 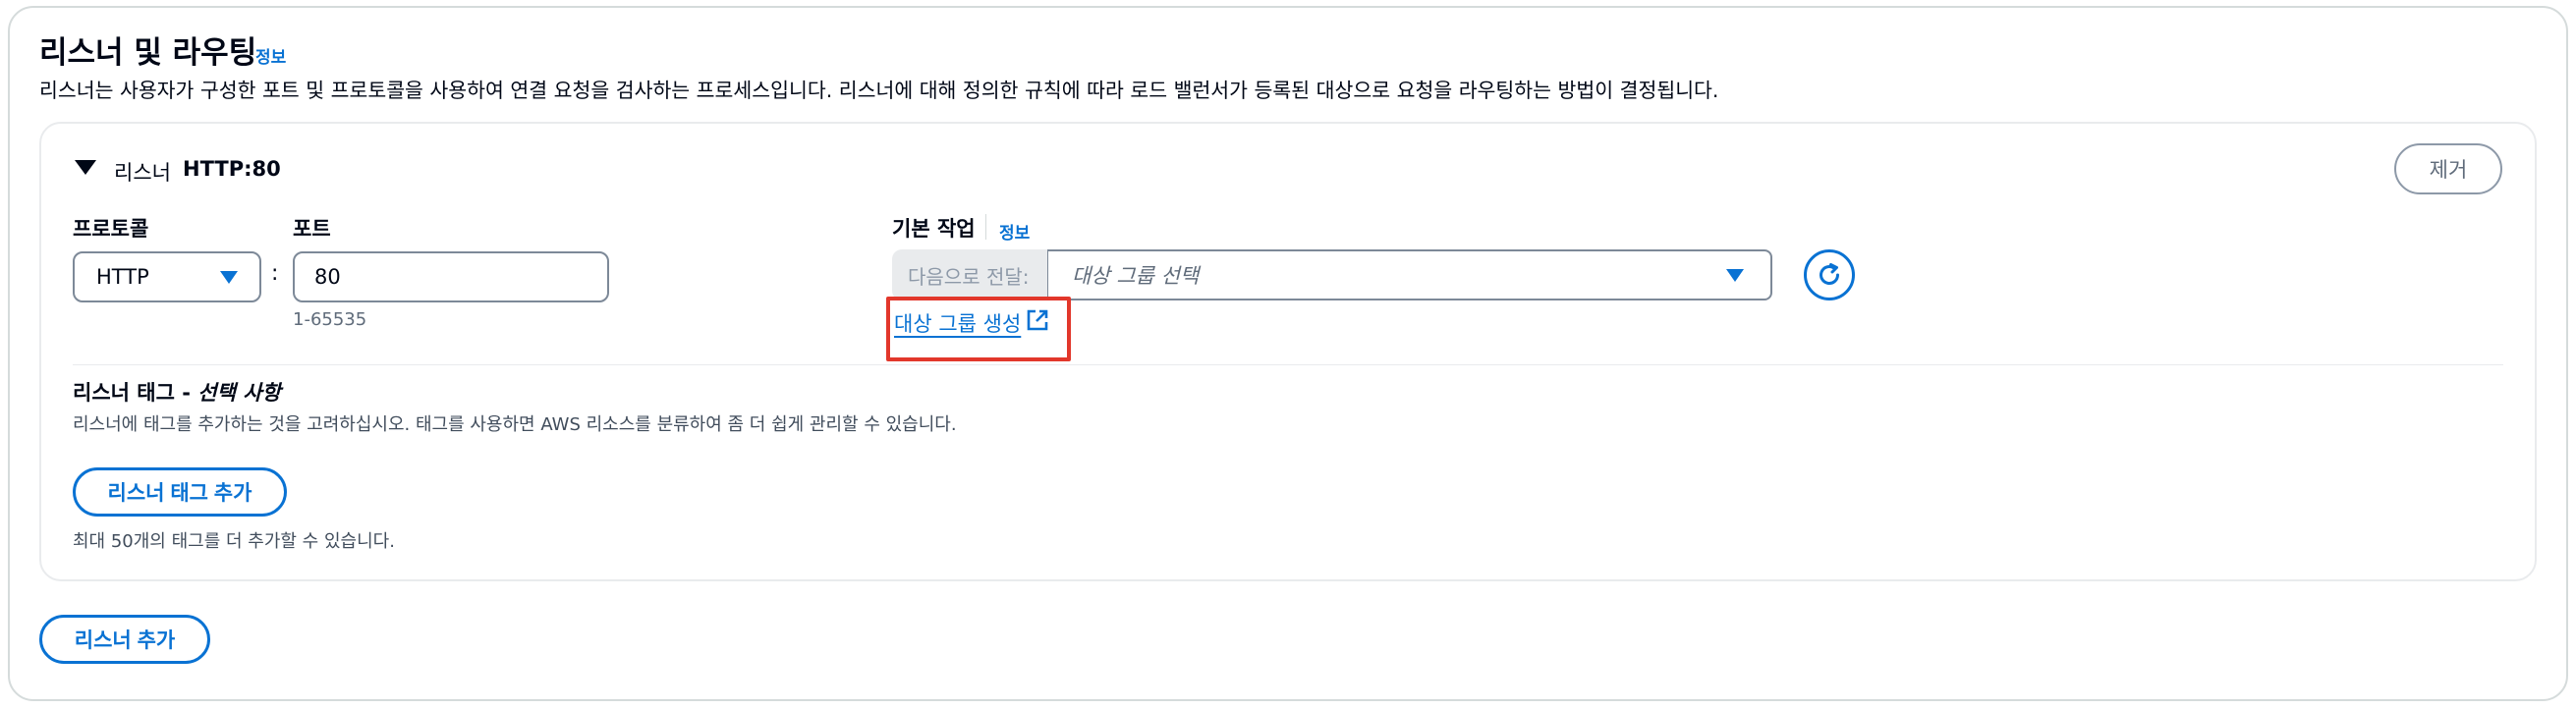 What do you see at coordinates (142, 172) in the screenshot?
I see `listener-header-prefix: 리스너` at bounding box center [142, 172].